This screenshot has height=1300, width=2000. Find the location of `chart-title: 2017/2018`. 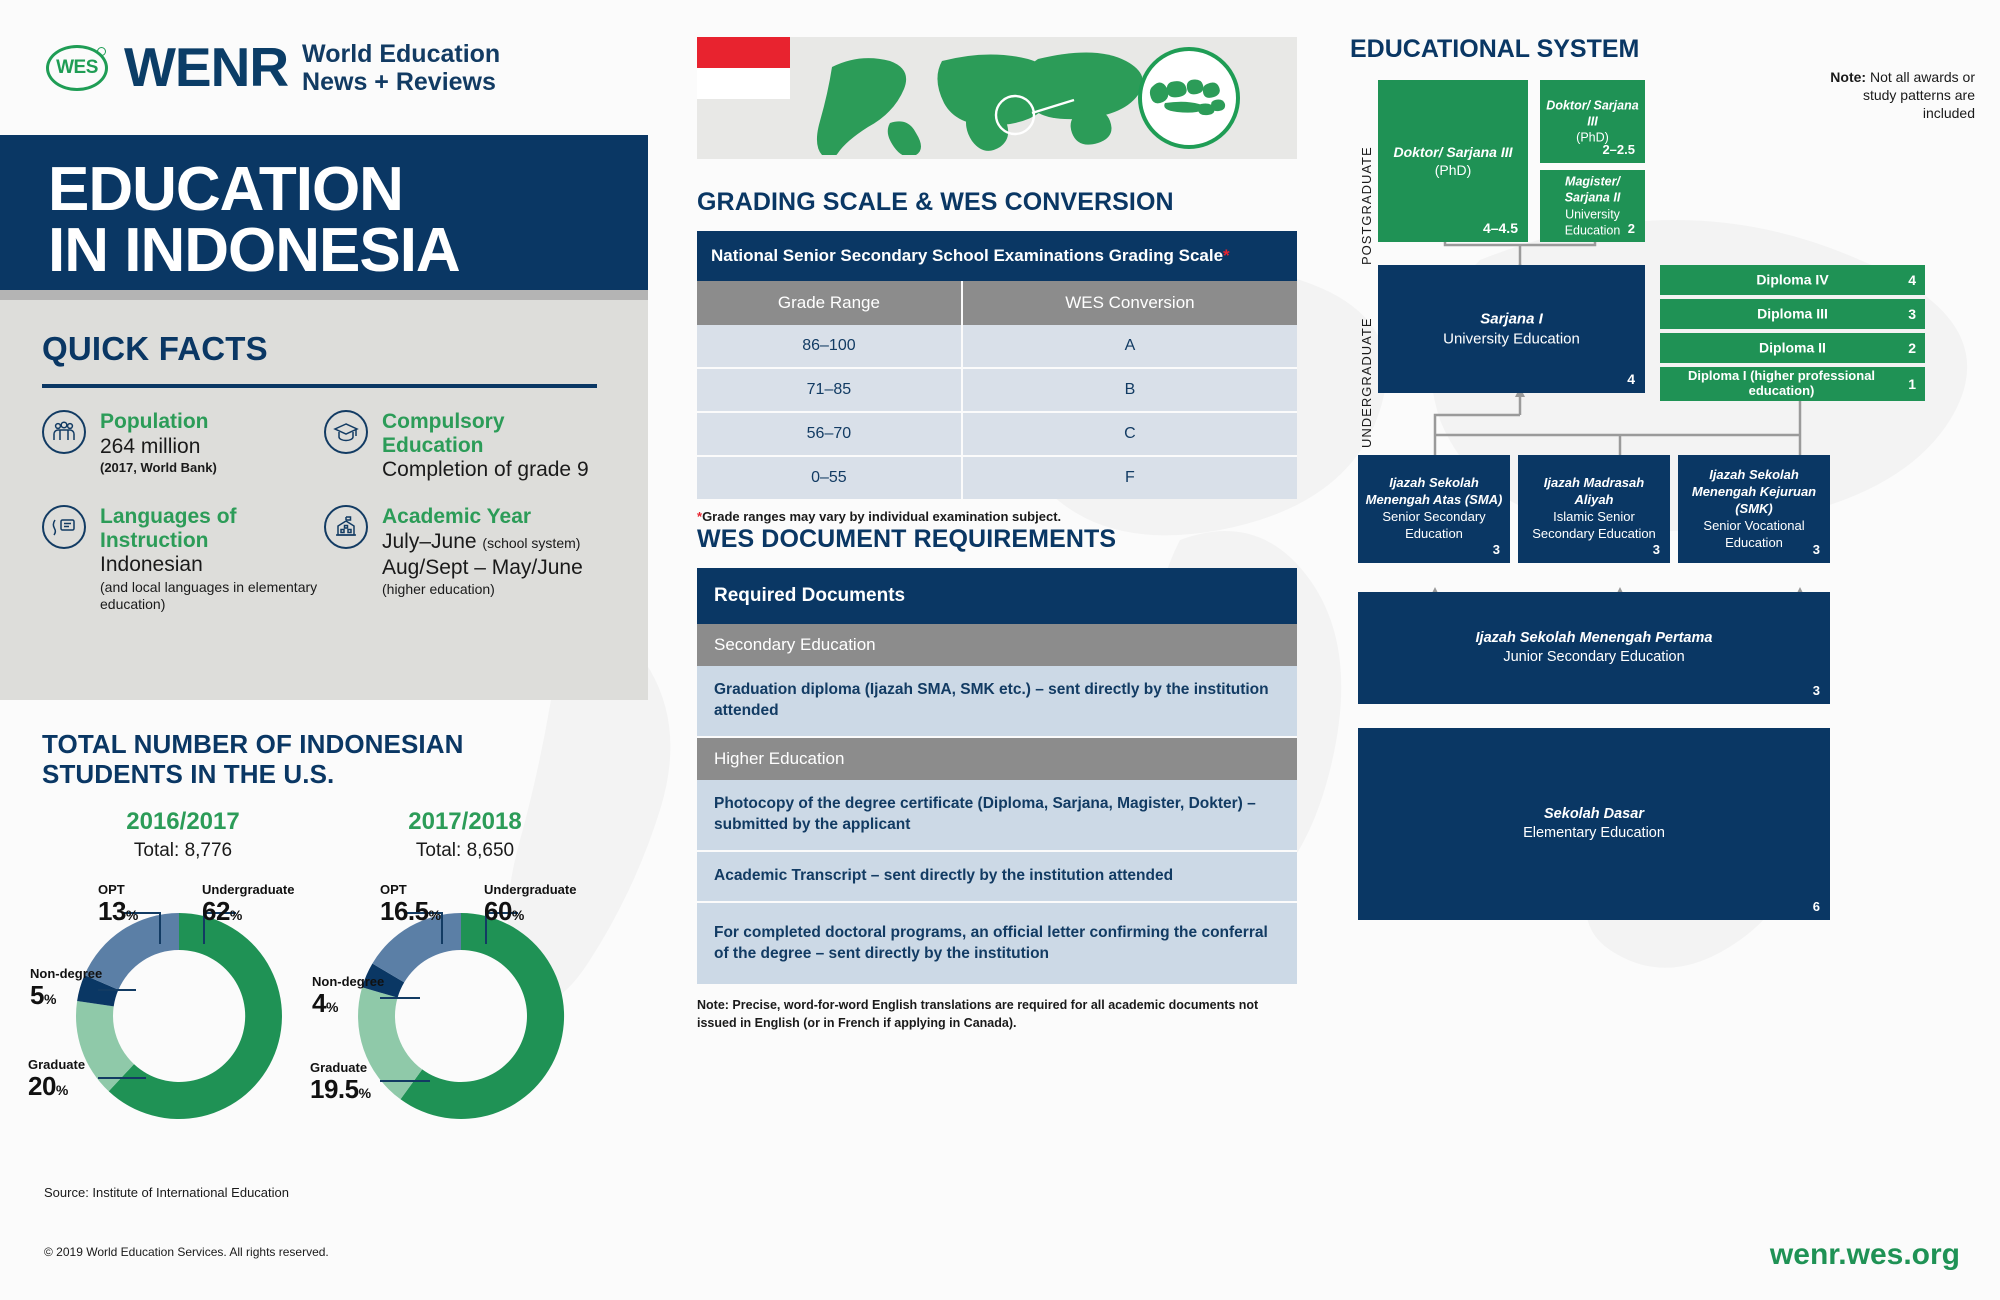

chart-title: 2017/2018 is located at coordinates (465, 821).